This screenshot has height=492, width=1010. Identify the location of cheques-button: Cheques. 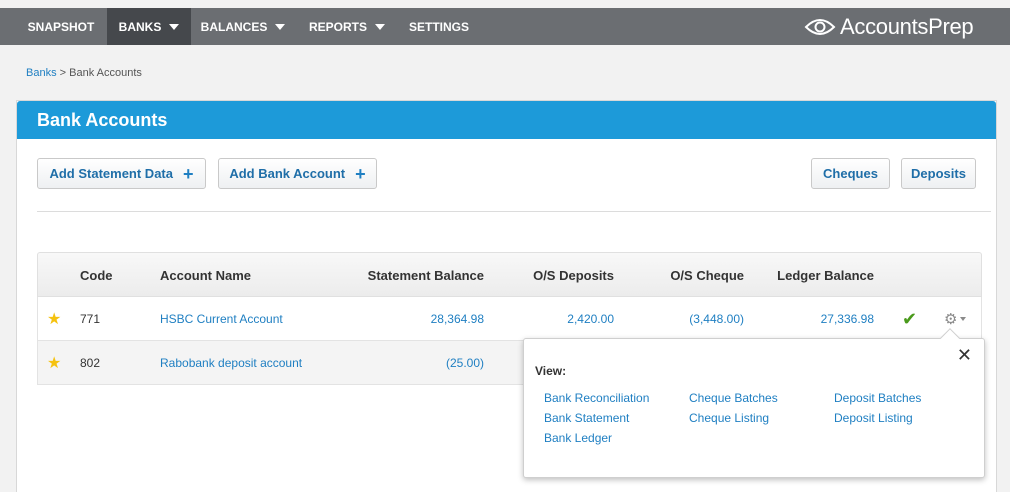
(850, 173).